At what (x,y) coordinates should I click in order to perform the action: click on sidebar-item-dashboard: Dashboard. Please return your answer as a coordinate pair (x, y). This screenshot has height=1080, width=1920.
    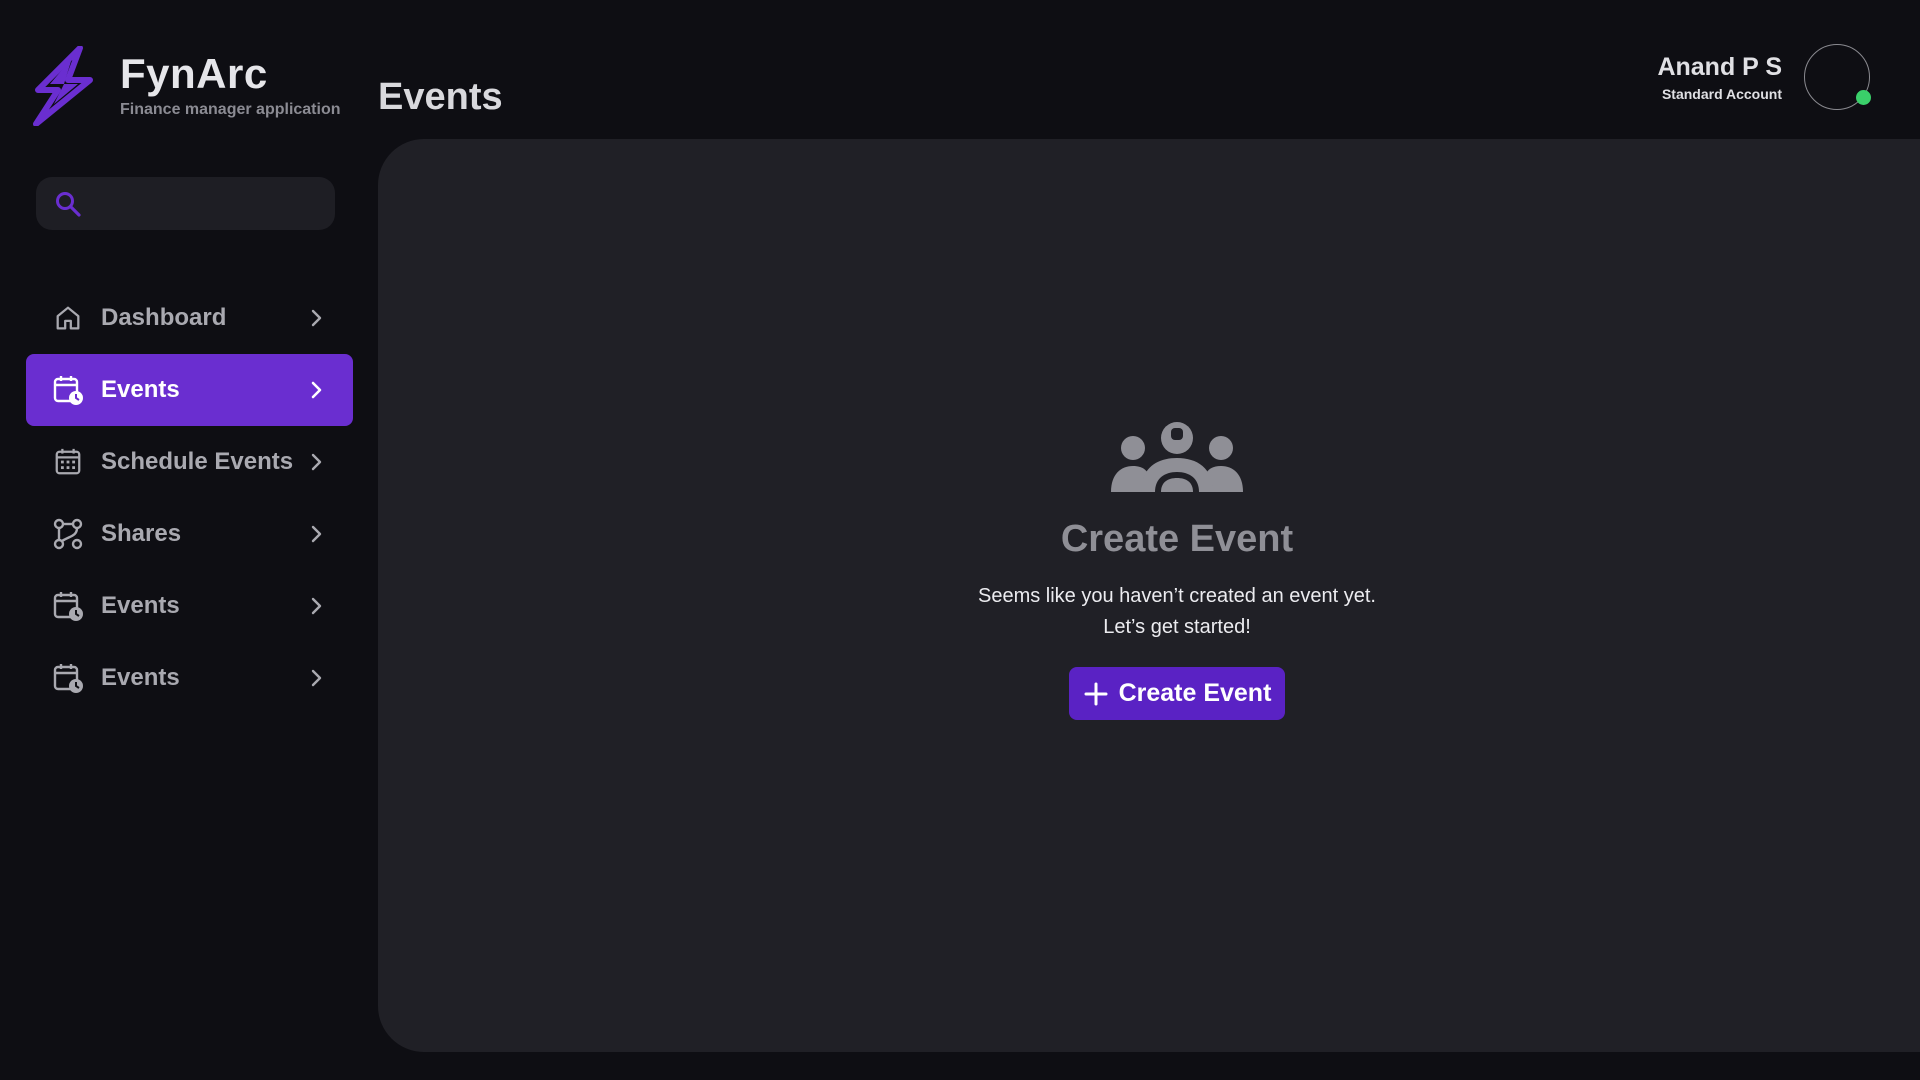
    Looking at the image, I should click on (189, 318).